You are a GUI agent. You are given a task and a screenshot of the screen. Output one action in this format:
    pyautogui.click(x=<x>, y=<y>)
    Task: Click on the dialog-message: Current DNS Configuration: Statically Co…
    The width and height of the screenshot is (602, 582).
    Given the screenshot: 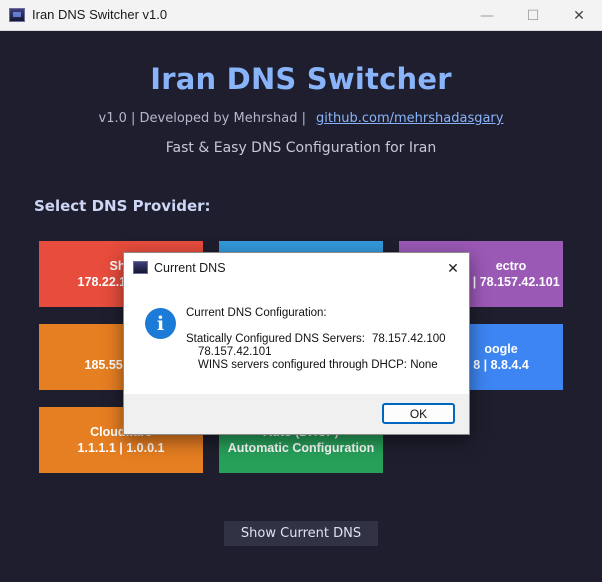 What is the action you would take?
    pyautogui.click(x=316, y=339)
    